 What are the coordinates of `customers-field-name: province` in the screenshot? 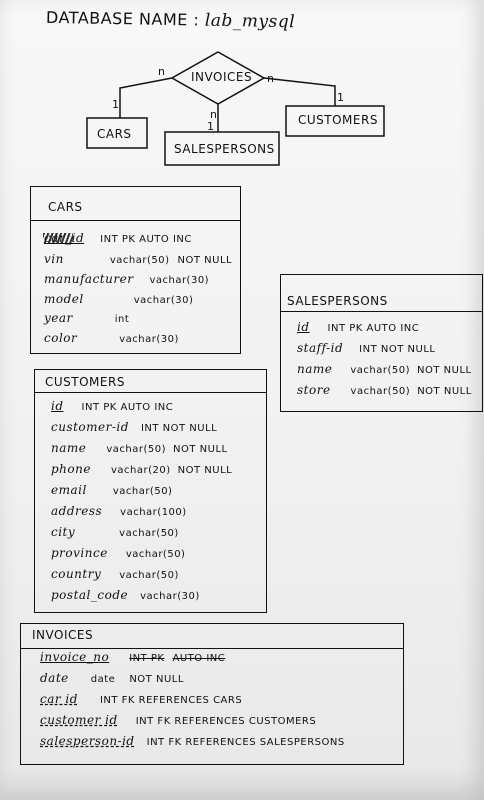 It's located at (79, 553).